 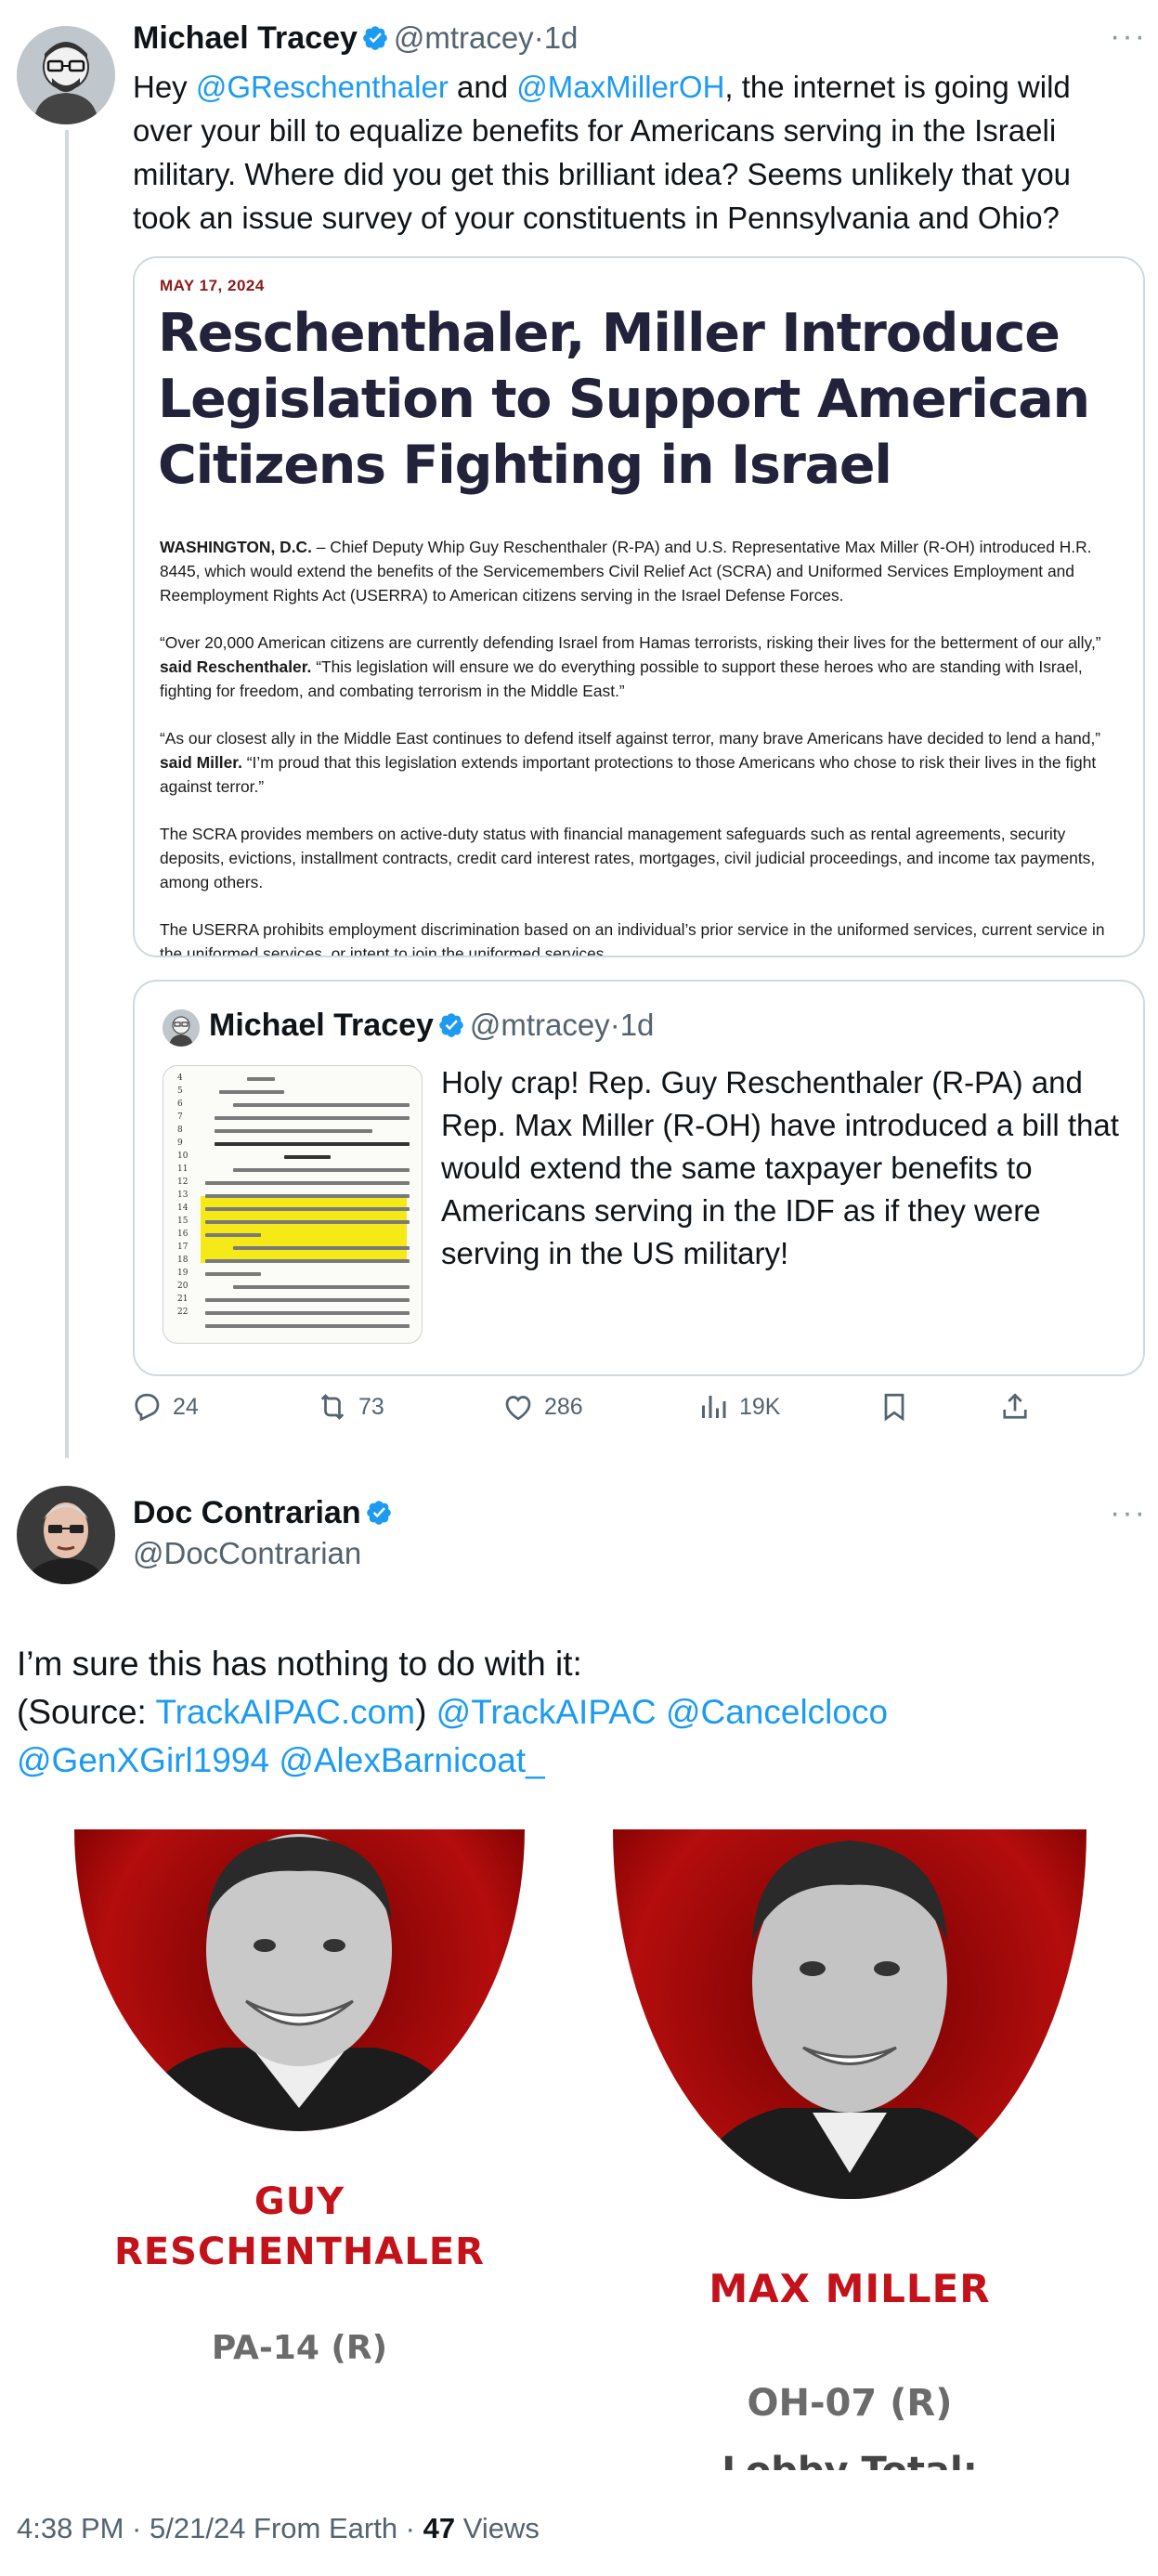 I want to click on reply-icon, so click(x=147, y=1407).